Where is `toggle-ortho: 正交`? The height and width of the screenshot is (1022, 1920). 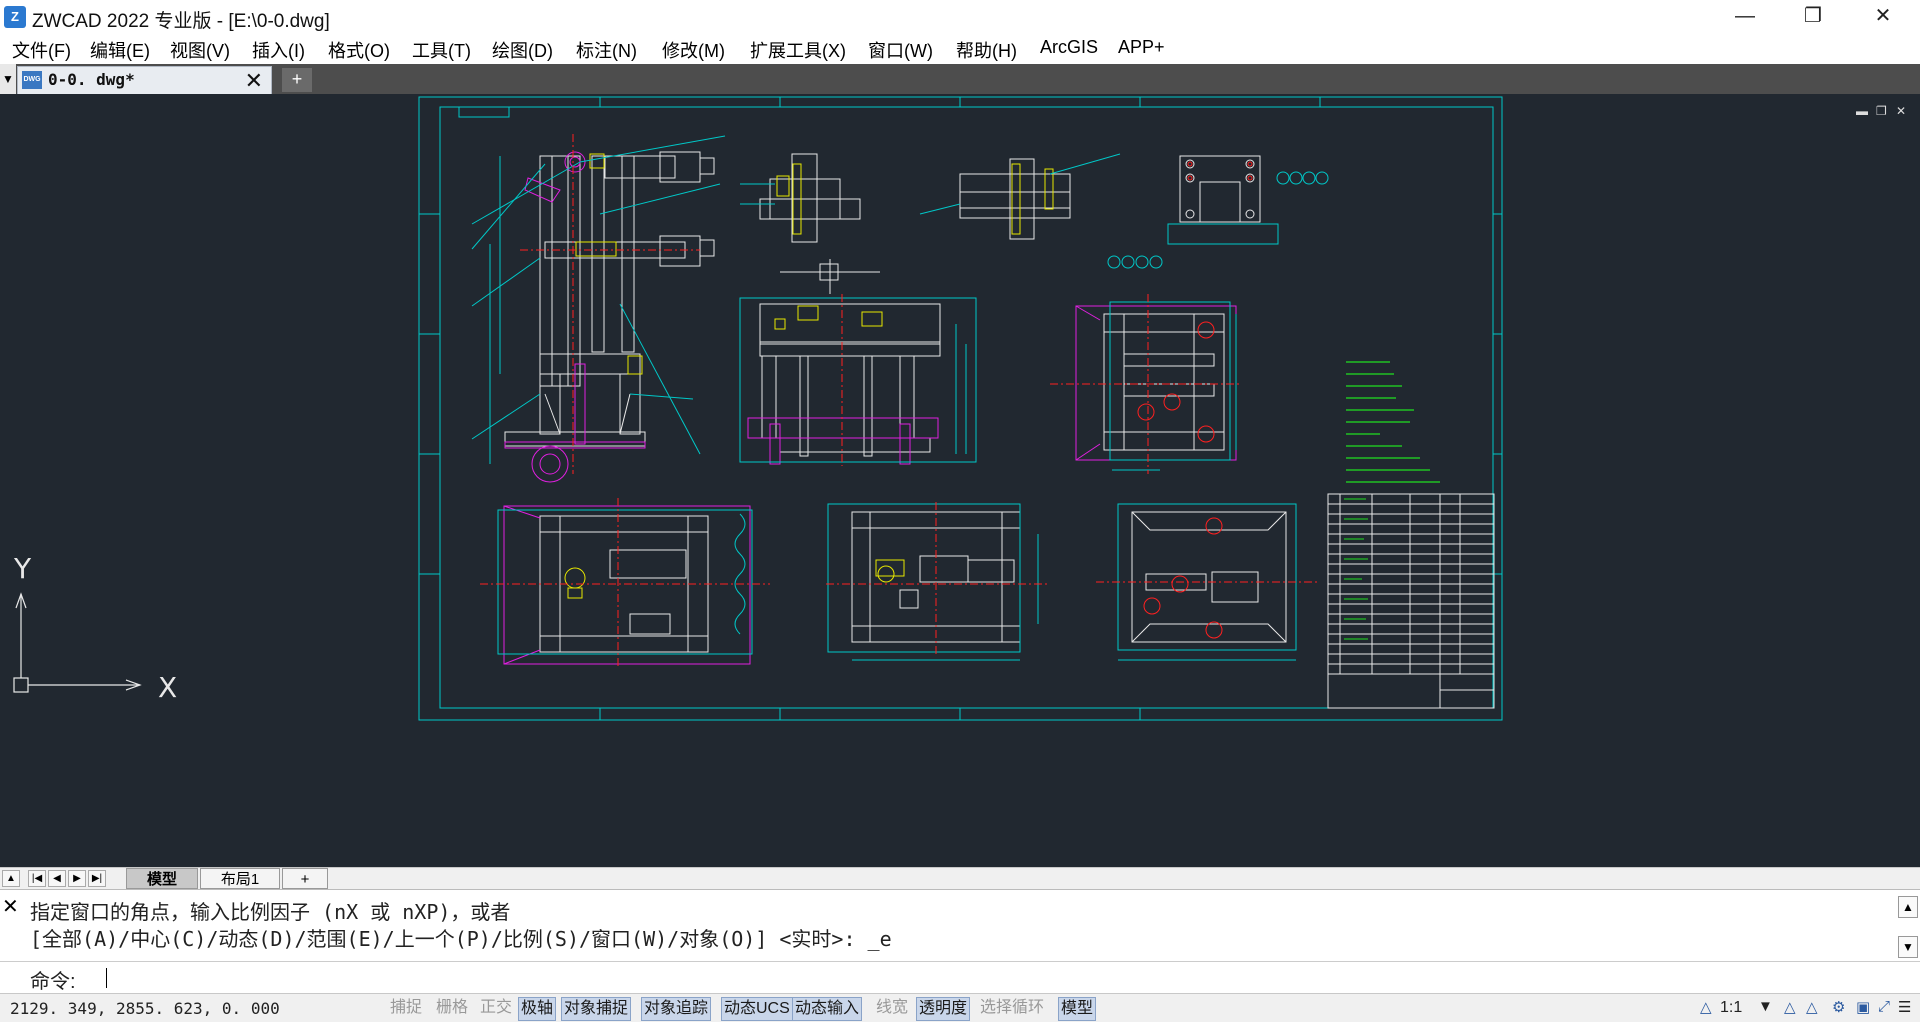
toggle-ortho: 正交 is located at coordinates (496, 1008).